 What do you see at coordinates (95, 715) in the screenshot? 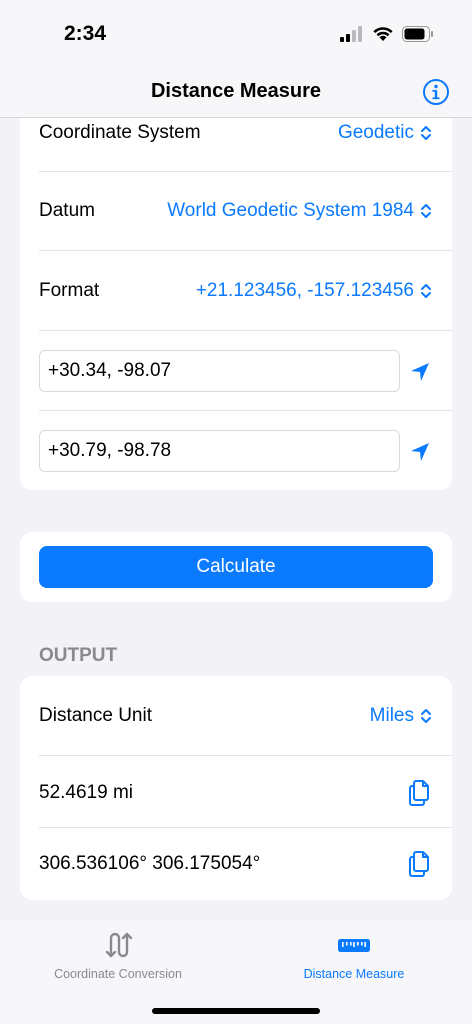
I see `distance-unit-label: Distance Unit` at bounding box center [95, 715].